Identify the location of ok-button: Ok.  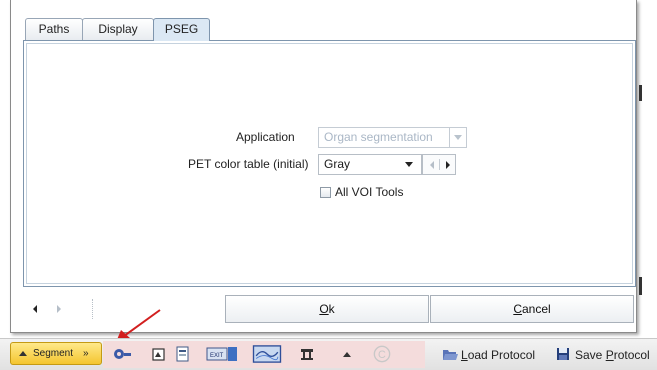
(327, 309).